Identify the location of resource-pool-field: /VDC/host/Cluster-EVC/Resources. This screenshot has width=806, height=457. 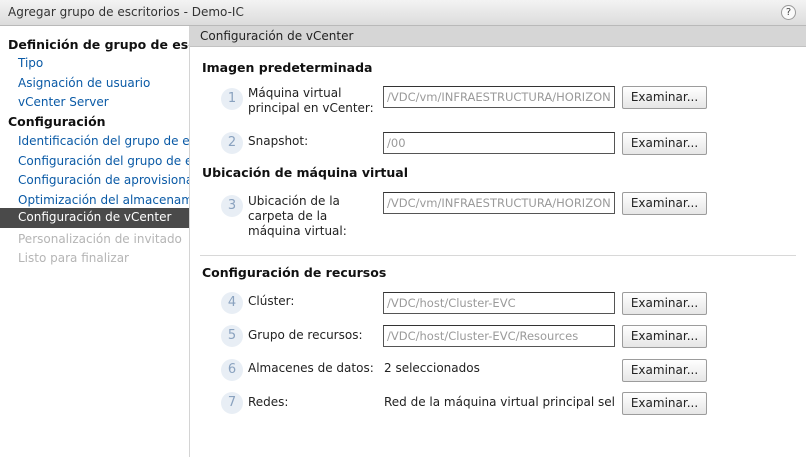
(499, 336).